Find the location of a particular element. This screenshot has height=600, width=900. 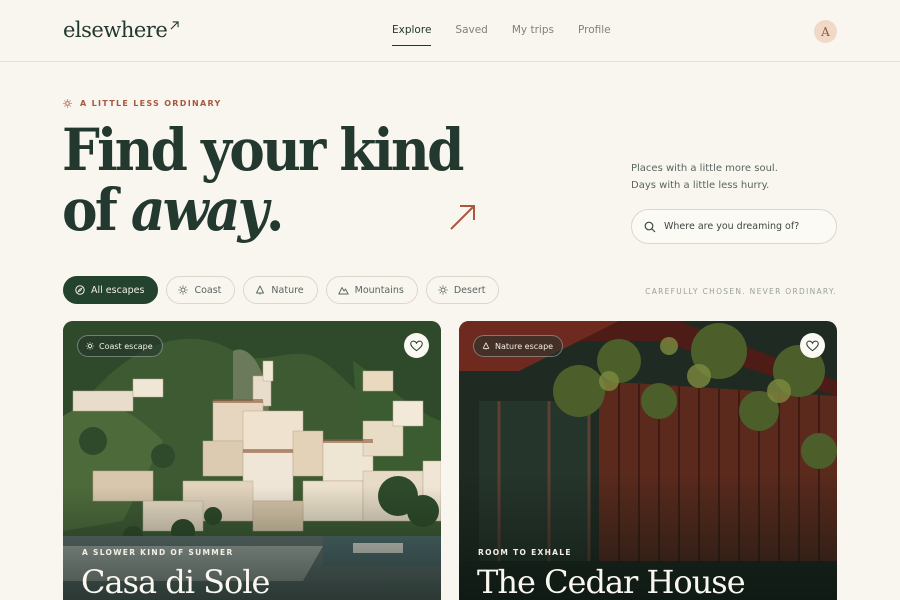

motto-text: CAREFULLY CHOSEN. NEVER ORDINARY. is located at coordinates (741, 291).